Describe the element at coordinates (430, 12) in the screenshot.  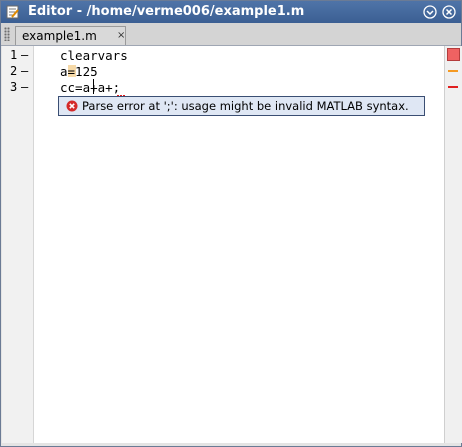
I see `menu-circle-icon` at that location.